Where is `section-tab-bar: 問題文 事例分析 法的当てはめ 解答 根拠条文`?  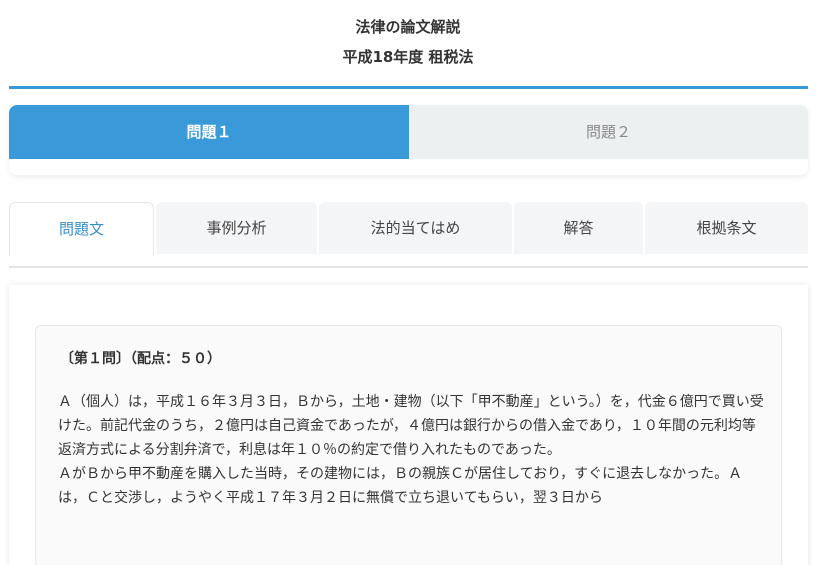 section-tab-bar: 問題文 事例分析 法的当てはめ 解答 根拠条文 is located at coordinates (408, 235).